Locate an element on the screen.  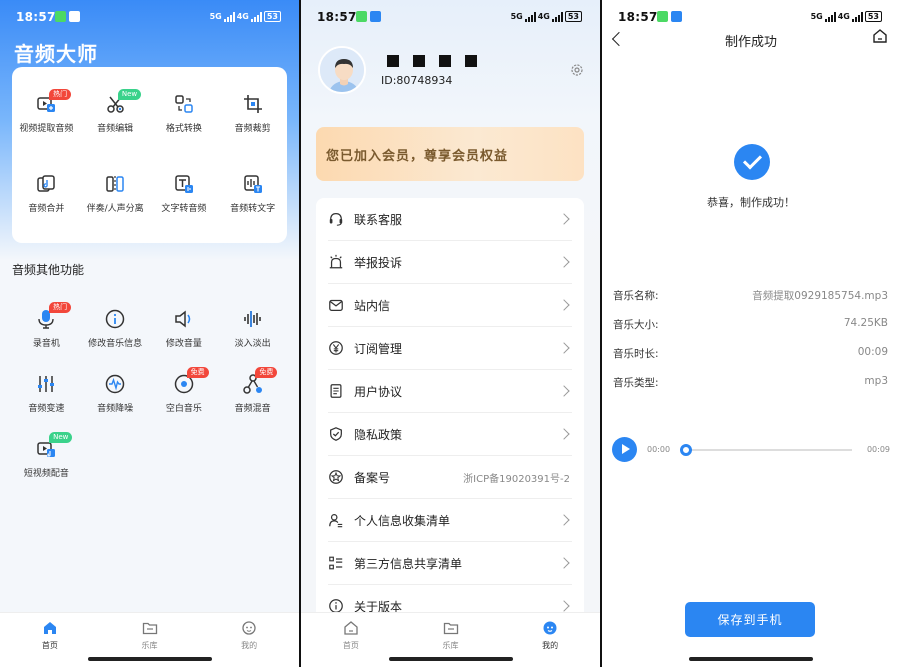
tool-badge: 免费 is located at coordinates (197, 372).